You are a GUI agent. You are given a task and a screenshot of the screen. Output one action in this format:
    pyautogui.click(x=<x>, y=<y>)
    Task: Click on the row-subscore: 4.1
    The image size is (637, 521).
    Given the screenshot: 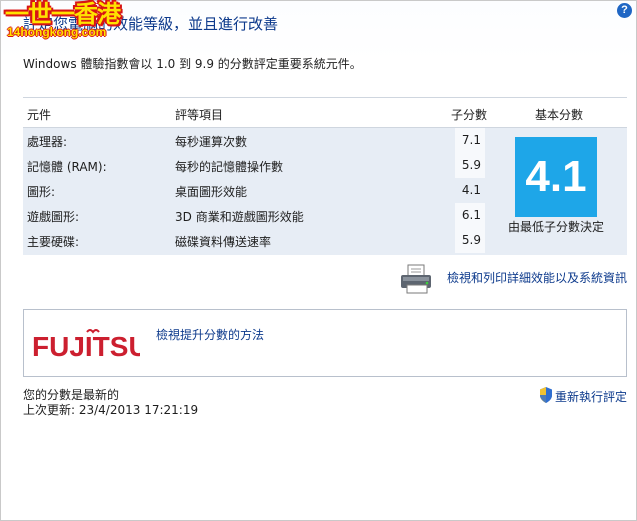 What is the action you would take?
    pyautogui.click(x=470, y=190)
    